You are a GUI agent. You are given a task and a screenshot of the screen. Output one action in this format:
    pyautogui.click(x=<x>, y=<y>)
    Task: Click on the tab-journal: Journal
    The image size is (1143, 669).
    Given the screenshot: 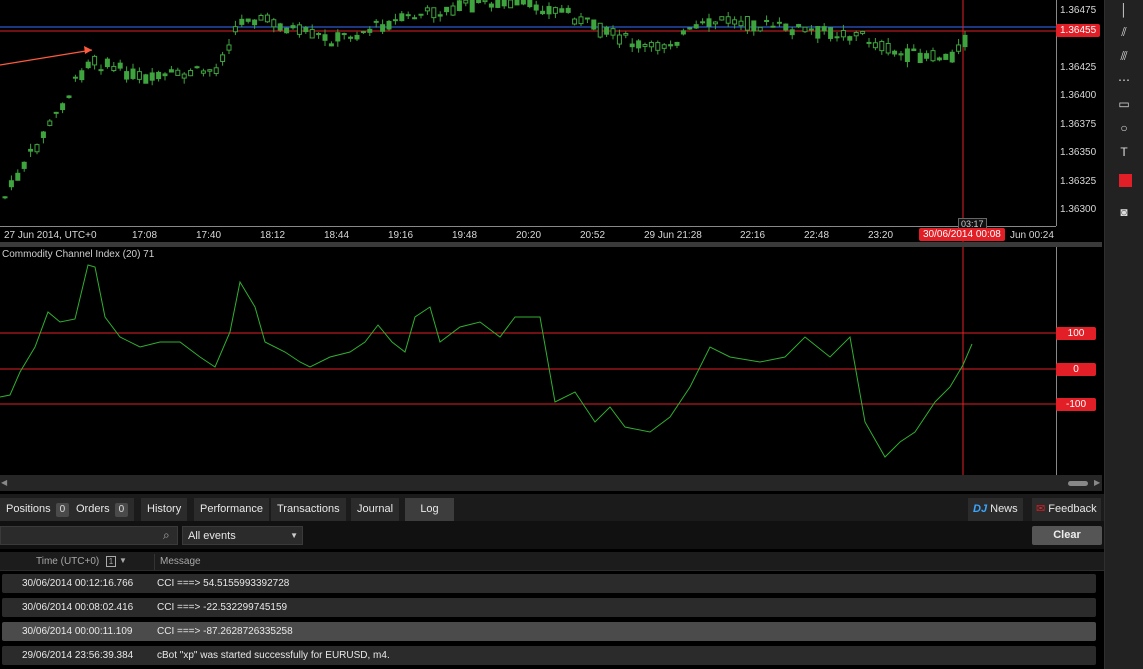 What is the action you would take?
    pyautogui.click(x=375, y=509)
    